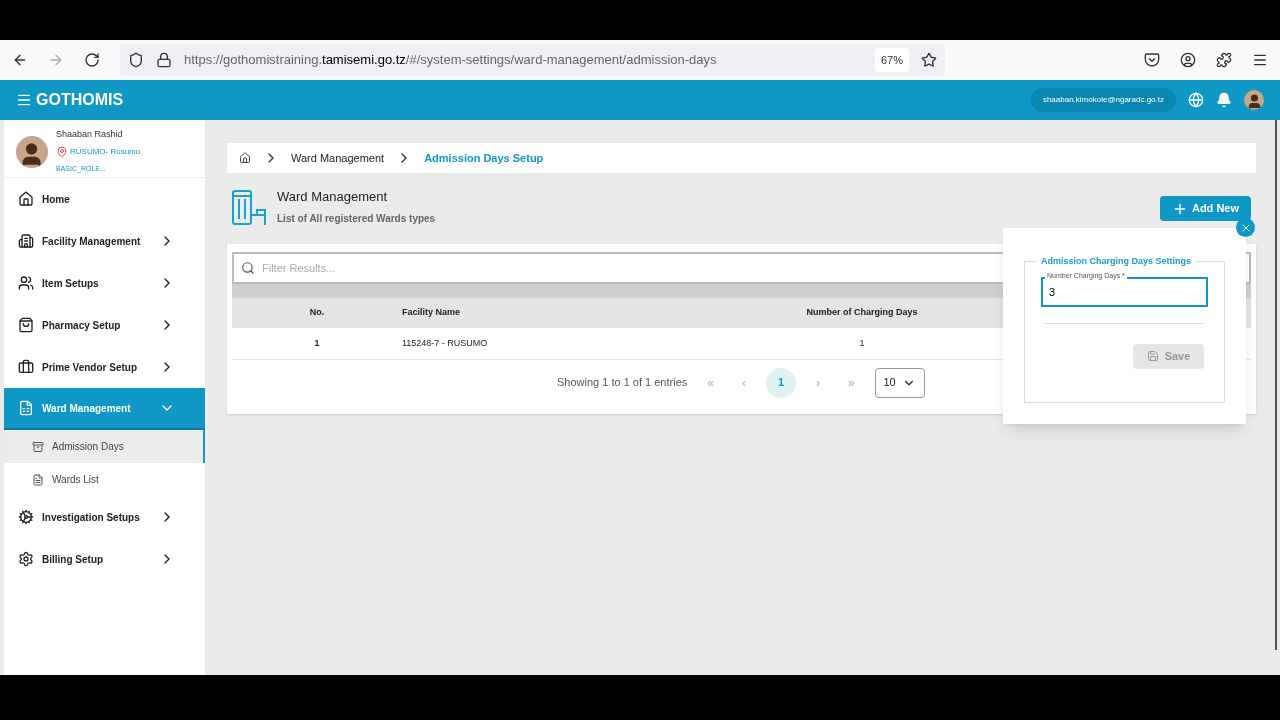 Image resolution: width=1280 pixels, height=720 pixels. I want to click on language-icon, so click(1196, 100).